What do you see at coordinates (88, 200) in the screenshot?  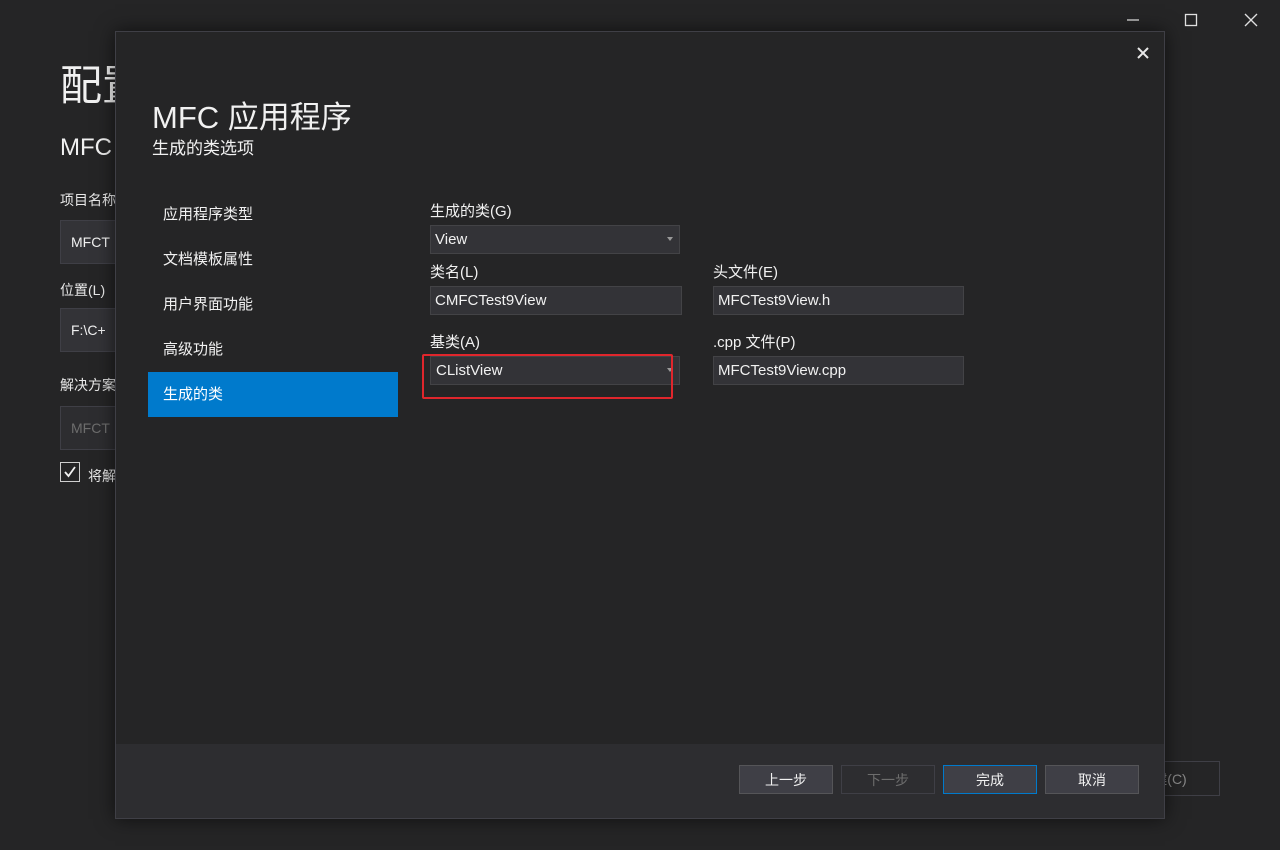 I see `project-name-label: 项目名称` at bounding box center [88, 200].